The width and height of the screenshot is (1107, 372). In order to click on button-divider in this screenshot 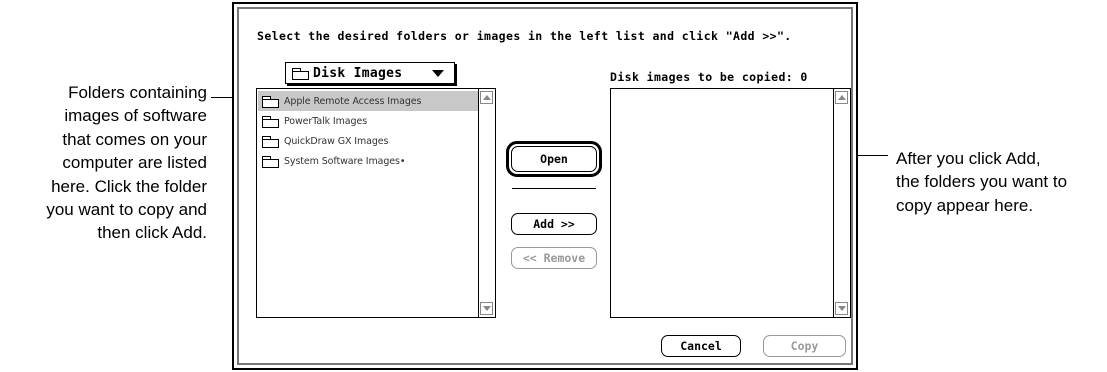, I will do `click(554, 188)`.